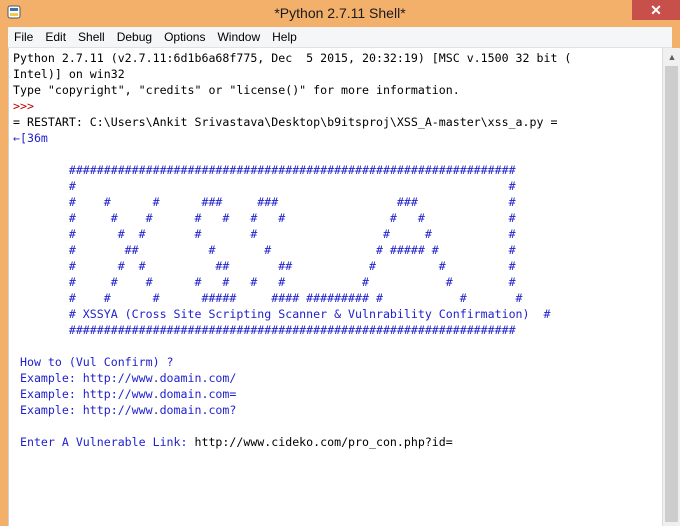 This screenshot has height=526, width=680. What do you see at coordinates (125, 410) in the screenshot?
I see `example-line: Example: http://www.domain.com?` at bounding box center [125, 410].